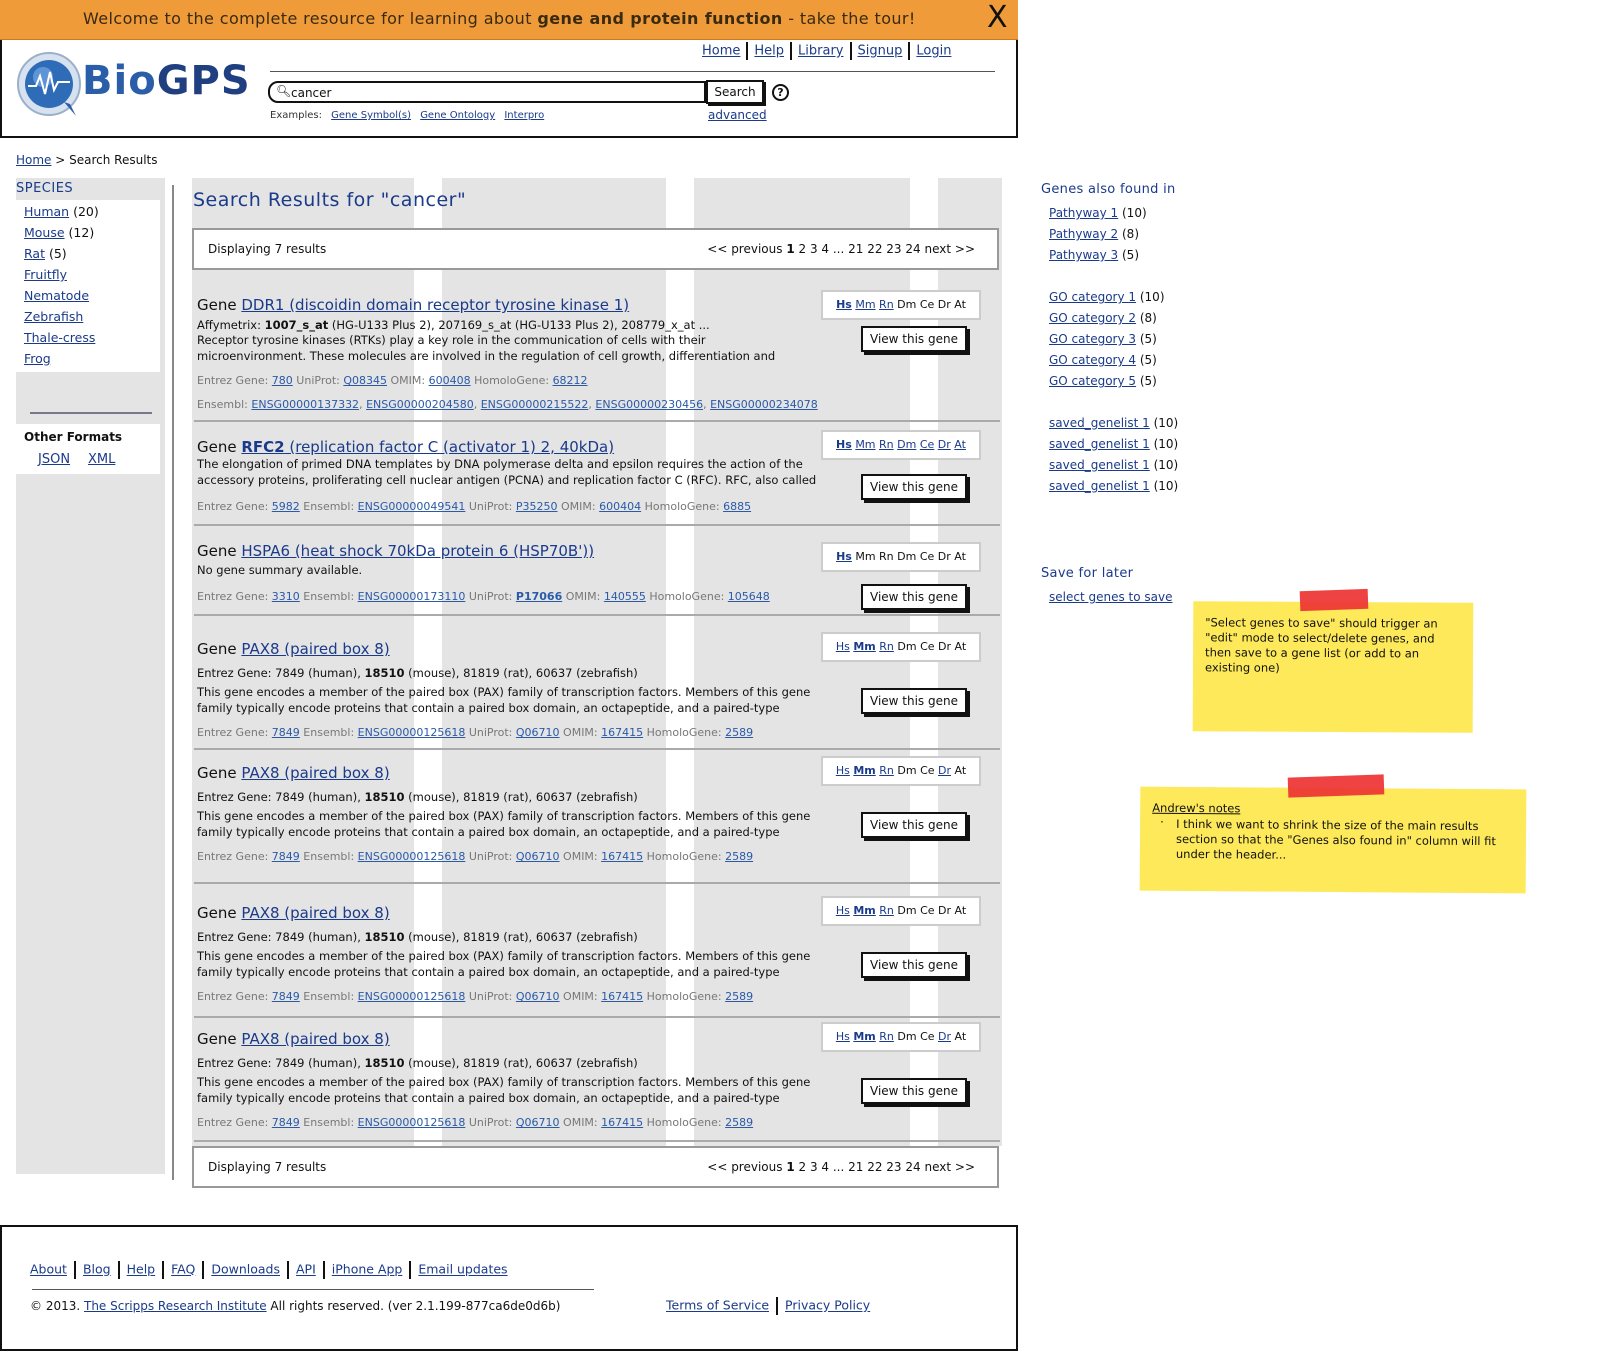  Describe the element at coordinates (367, 1269) in the screenshot. I see `footer-iphone-app-link: iPhone App` at that location.